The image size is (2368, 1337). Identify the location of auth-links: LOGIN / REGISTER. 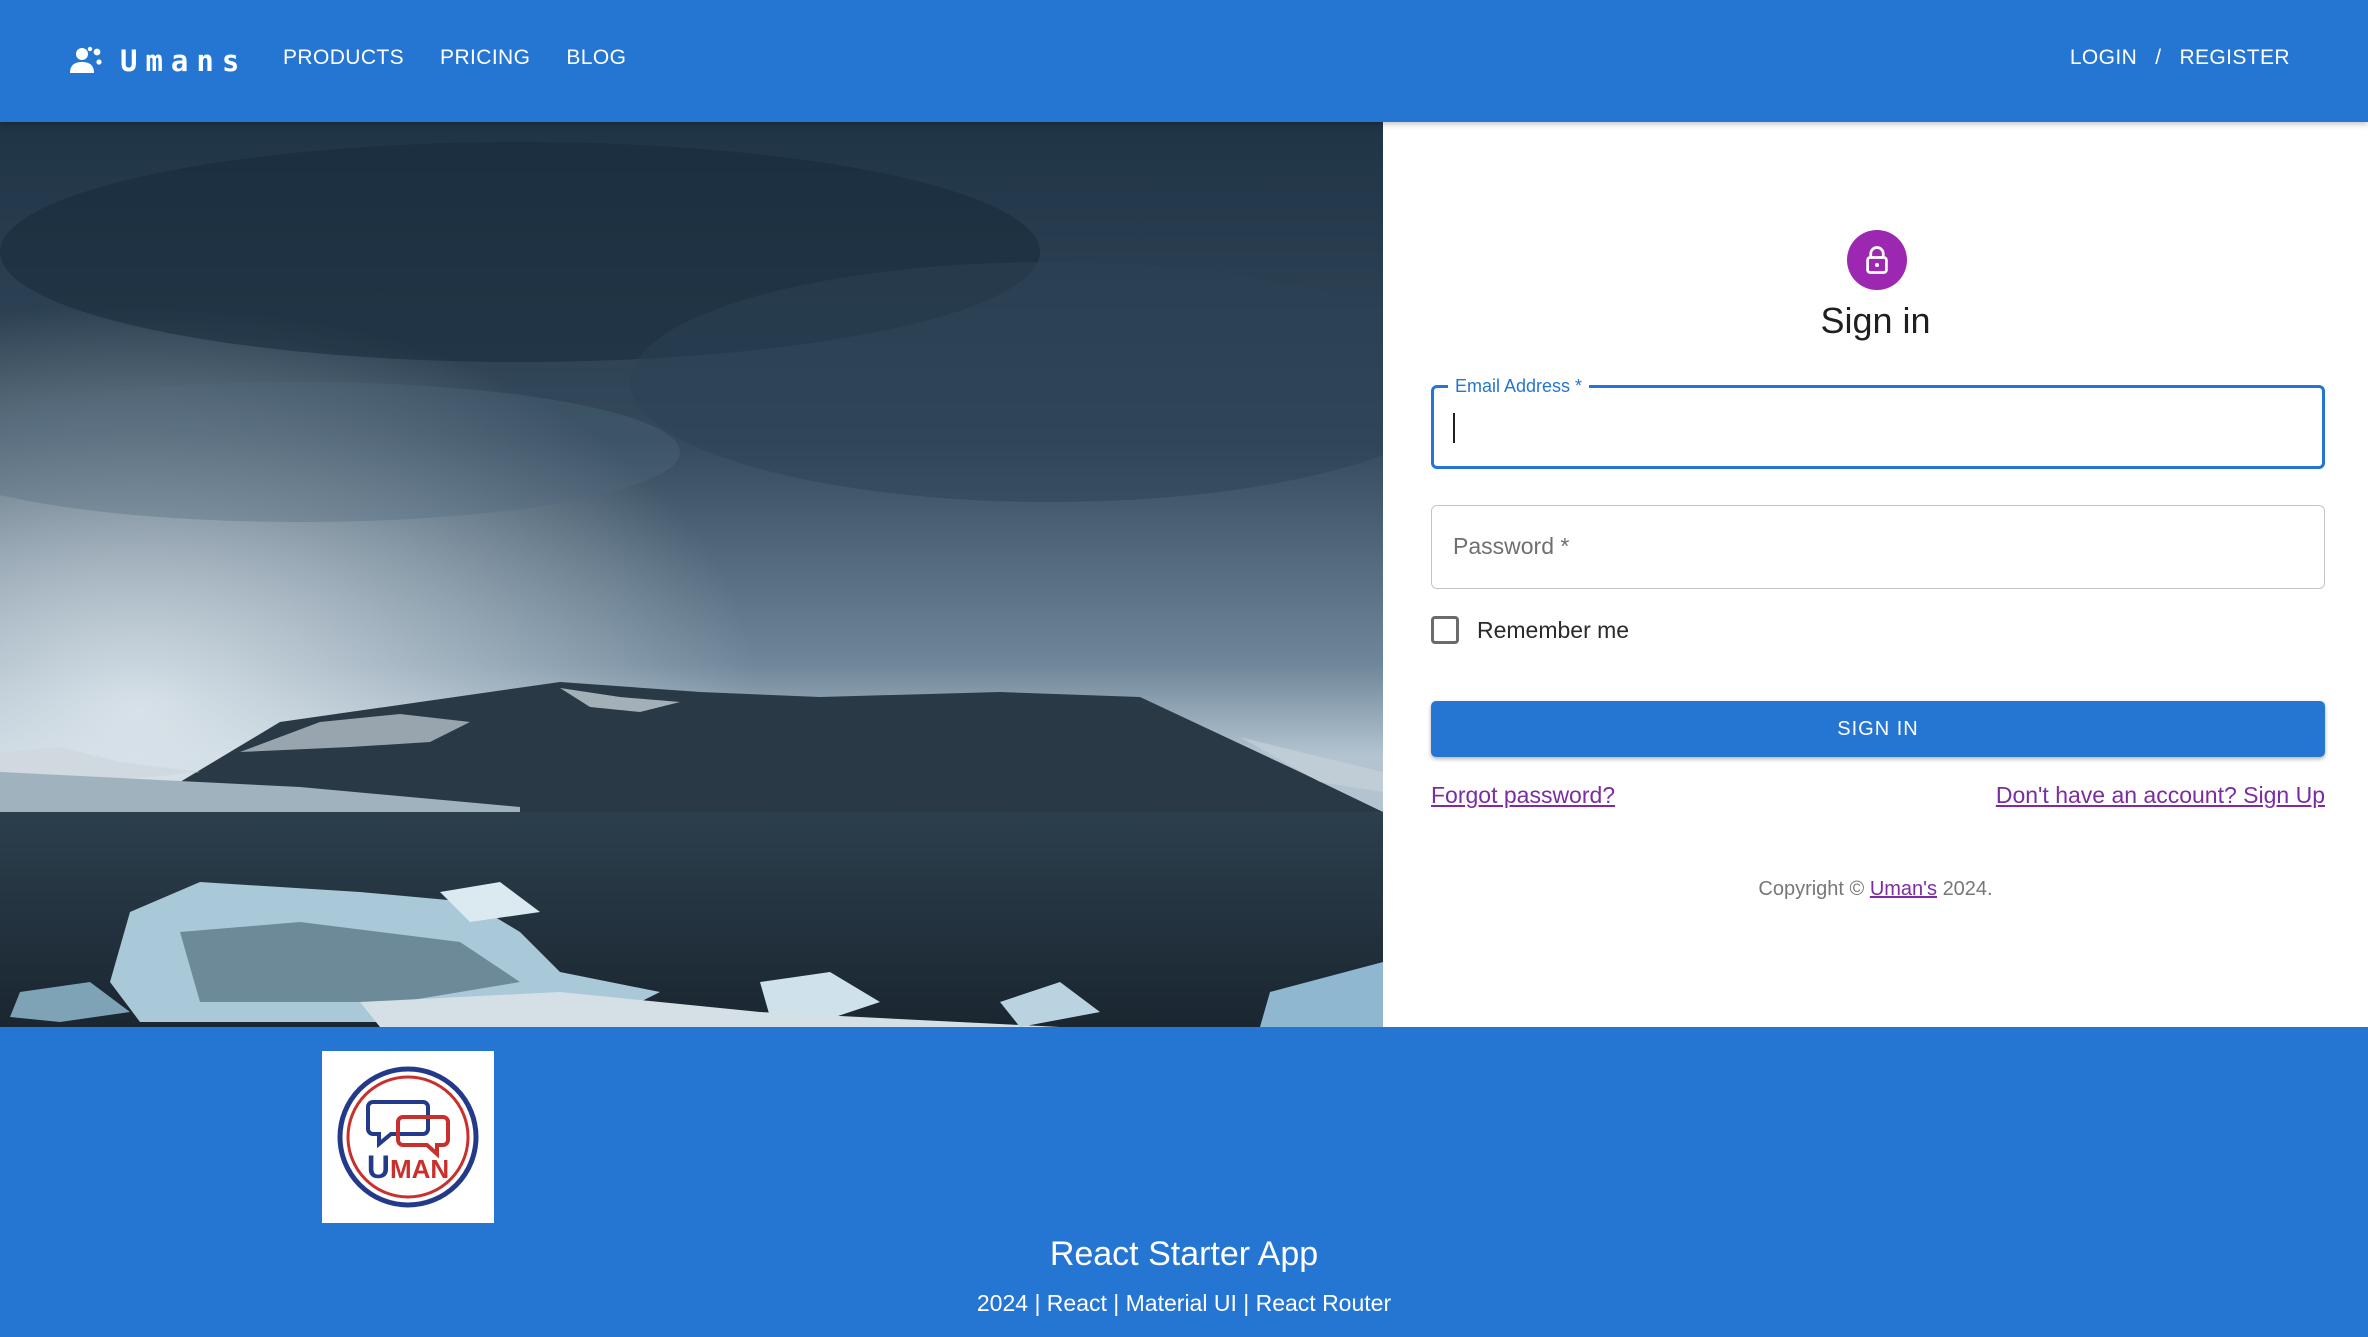
(2180, 58).